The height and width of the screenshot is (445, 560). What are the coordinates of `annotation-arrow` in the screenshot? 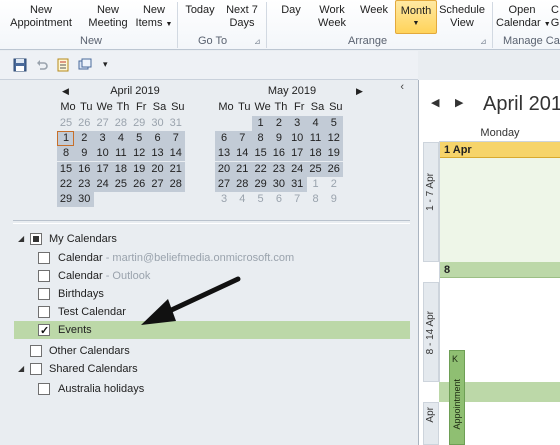 It's located at (191, 300).